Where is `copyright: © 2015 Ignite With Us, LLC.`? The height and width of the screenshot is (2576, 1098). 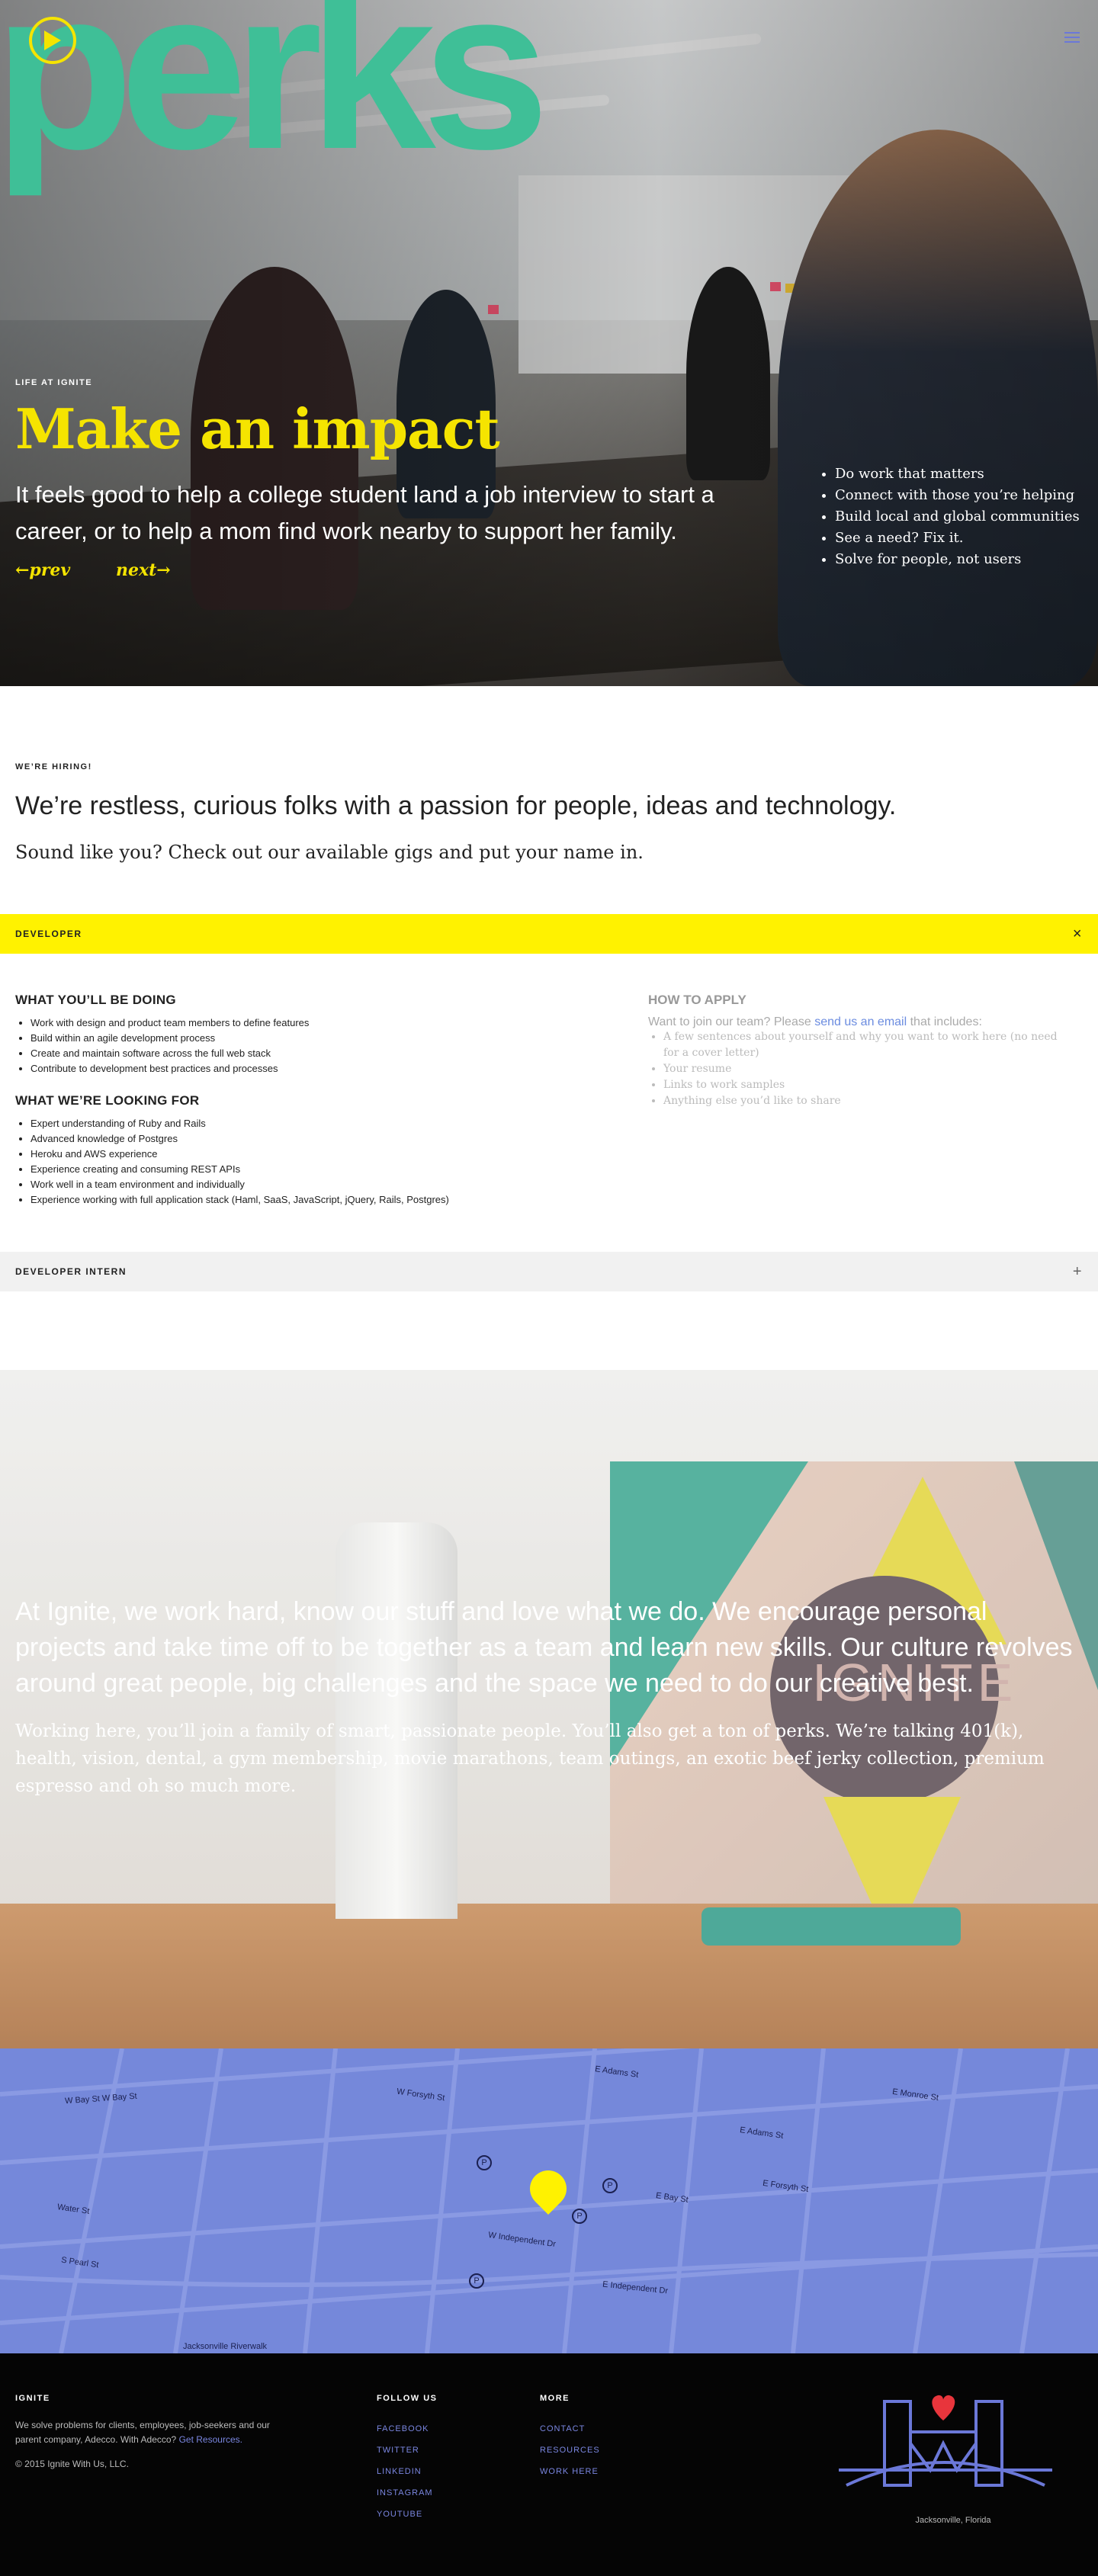 copyright: © 2015 Ignite With Us, LLC. is located at coordinates (72, 2464).